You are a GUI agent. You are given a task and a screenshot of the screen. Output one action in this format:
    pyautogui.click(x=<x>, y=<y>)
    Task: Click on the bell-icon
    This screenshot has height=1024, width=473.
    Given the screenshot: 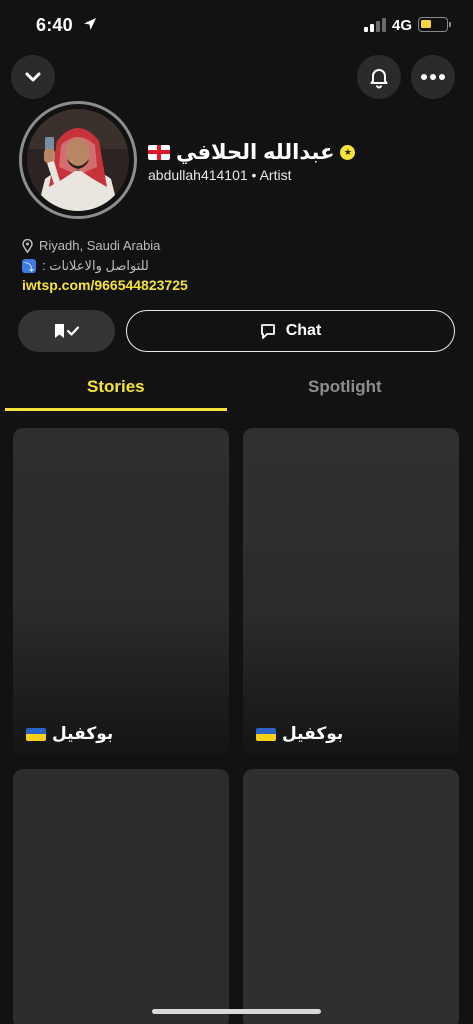 What is the action you would take?
    pyautogui.click(x=379, y=79)
    